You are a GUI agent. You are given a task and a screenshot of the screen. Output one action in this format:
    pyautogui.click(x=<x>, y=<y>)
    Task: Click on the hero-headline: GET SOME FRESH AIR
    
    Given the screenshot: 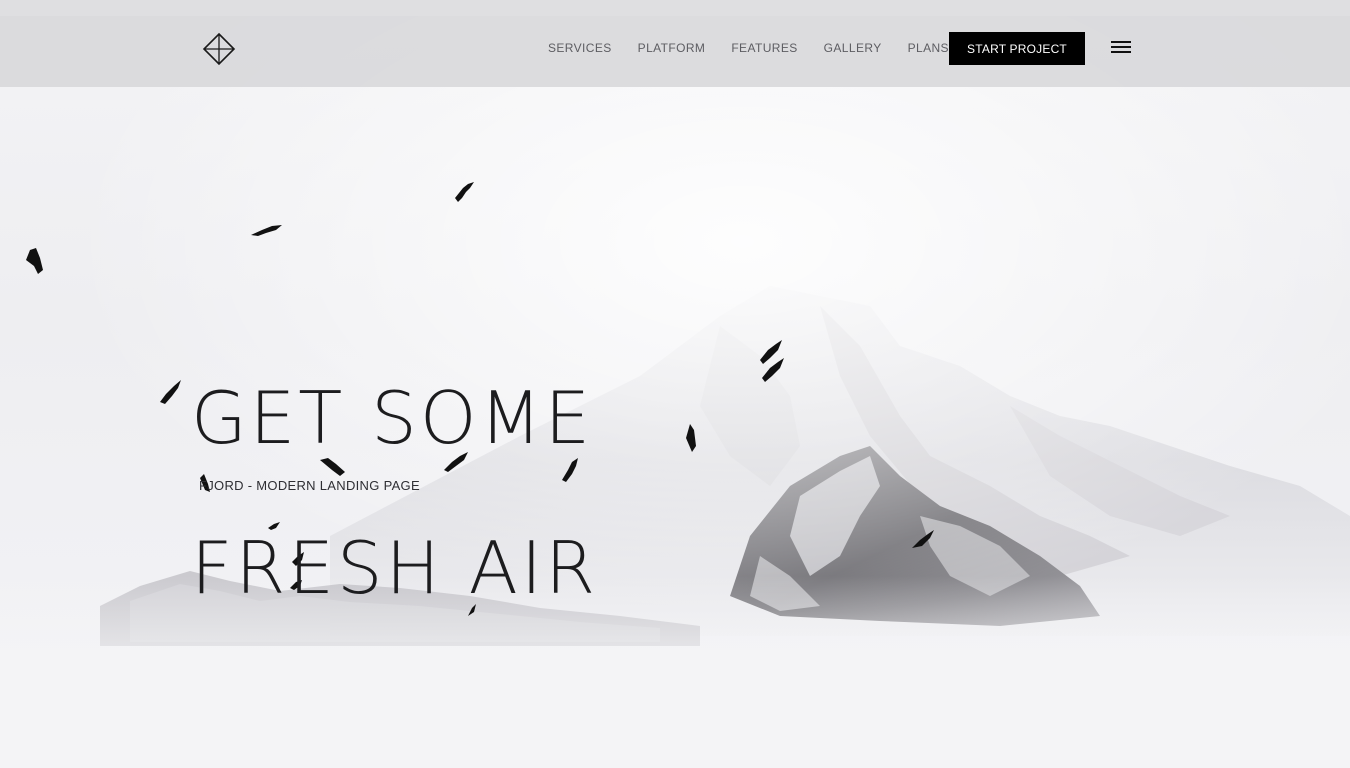 What is the action you would take?
    pyautogui.click(x=394, y=493)
    